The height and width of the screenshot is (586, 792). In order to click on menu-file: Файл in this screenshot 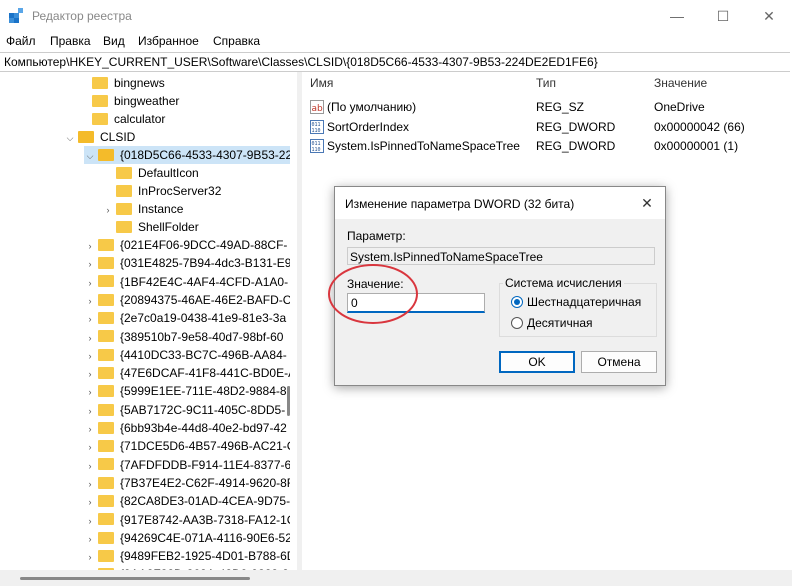, I will do `click(21, 41)`.